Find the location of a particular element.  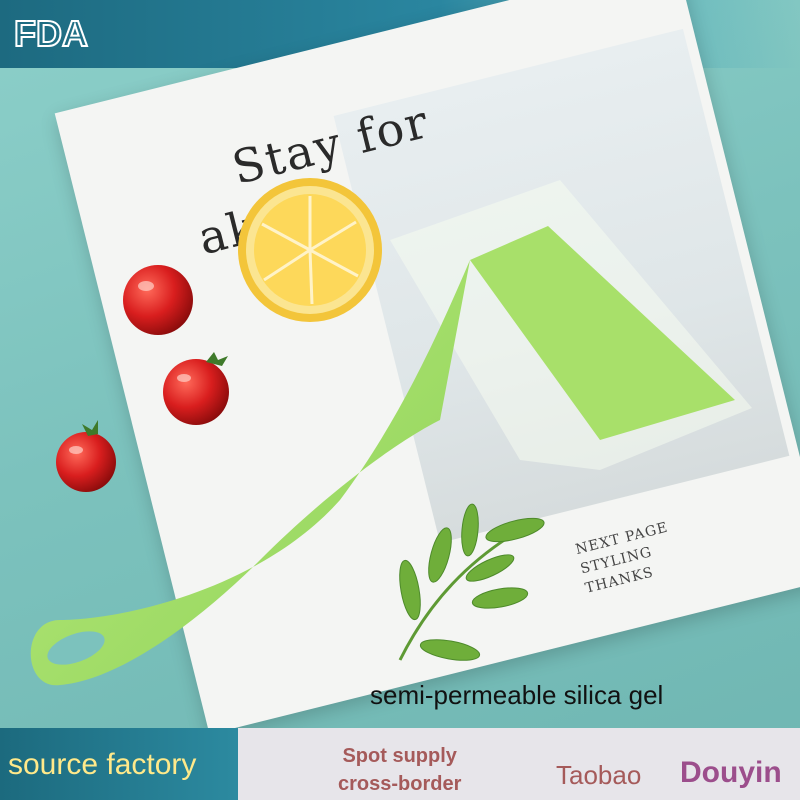

leaf-sprig is located at coordinates (471, 582).